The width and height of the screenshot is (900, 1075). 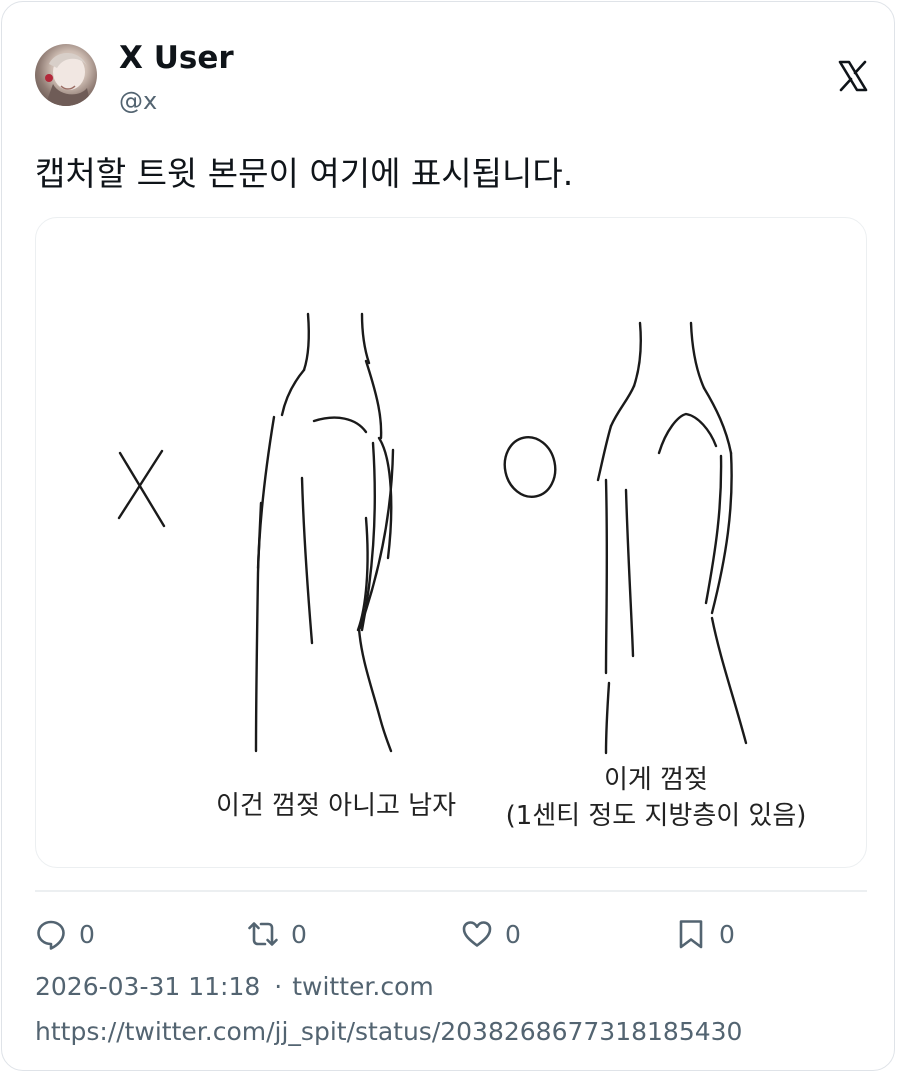 I want to click on right-figure, so click(x=637, y=354).